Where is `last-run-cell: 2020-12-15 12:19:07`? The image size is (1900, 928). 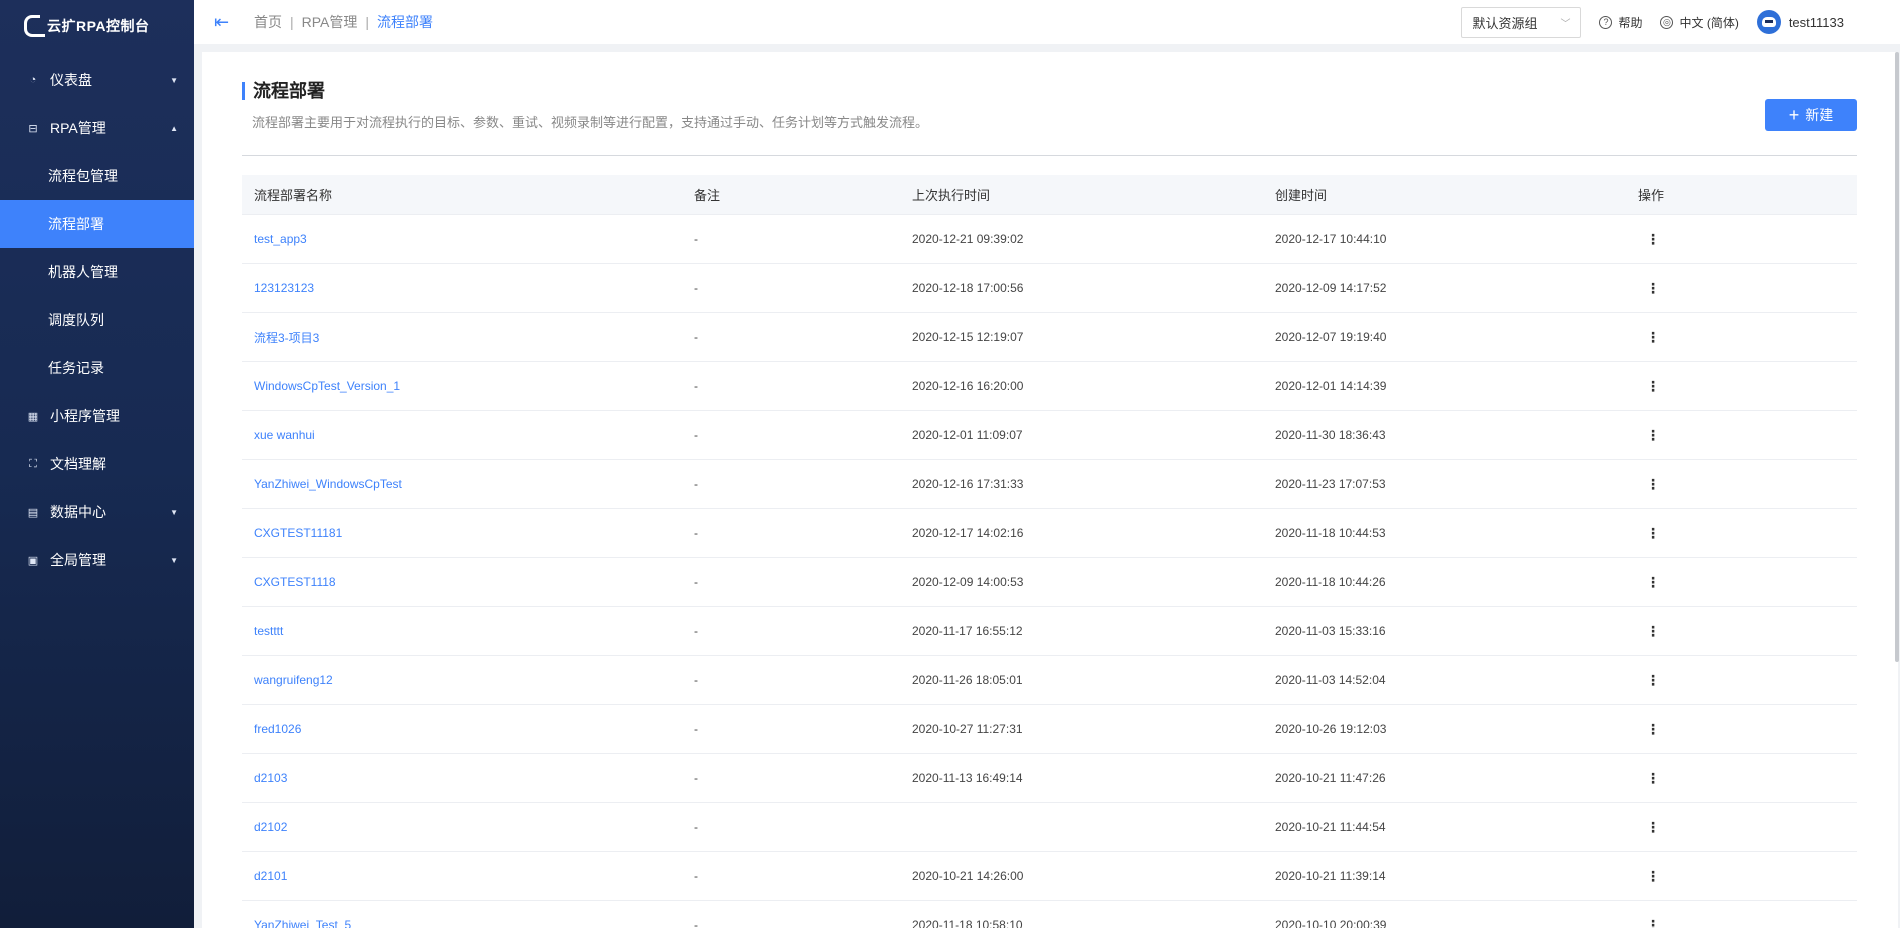
last-run-cell: 2020-12-15 12:19:07 is located at coordinates (968, 337).